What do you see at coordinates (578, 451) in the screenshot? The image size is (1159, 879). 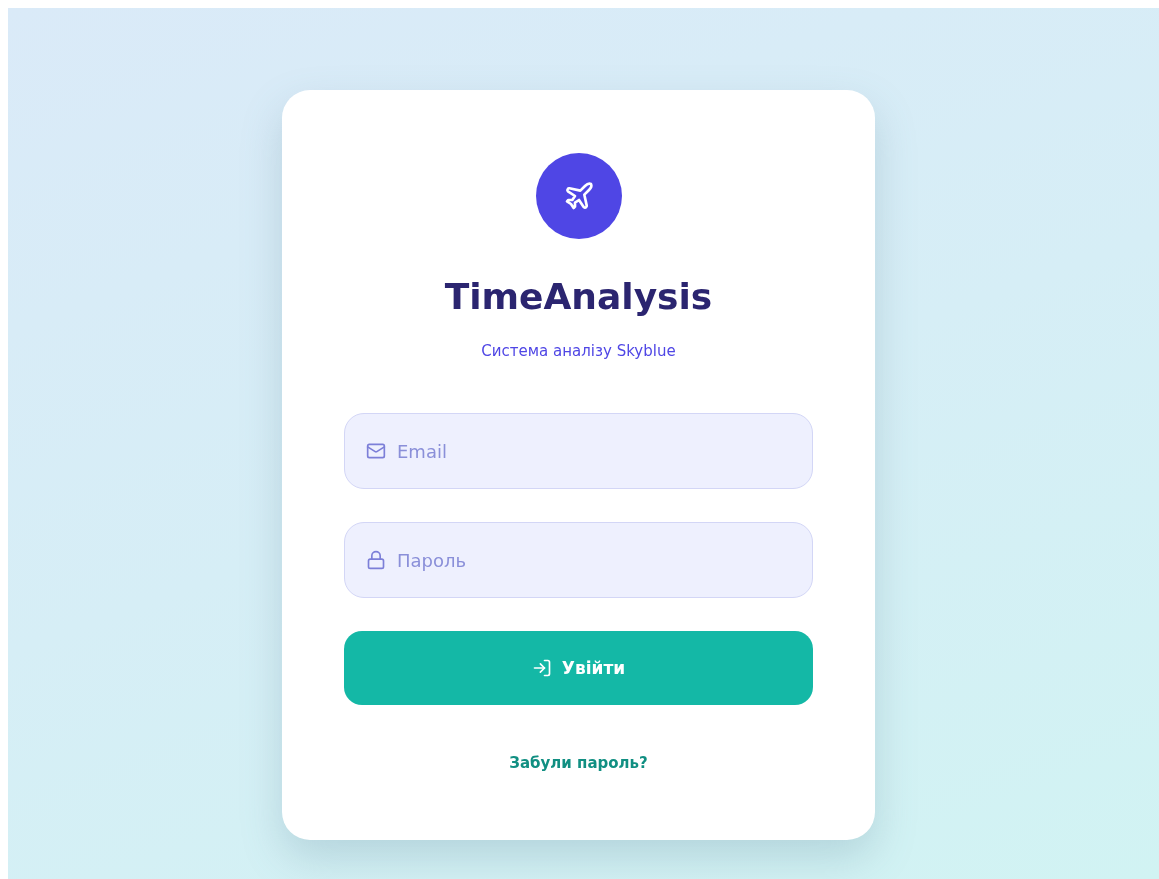 I see `email-field: Email` at bounding box center [578, 451].